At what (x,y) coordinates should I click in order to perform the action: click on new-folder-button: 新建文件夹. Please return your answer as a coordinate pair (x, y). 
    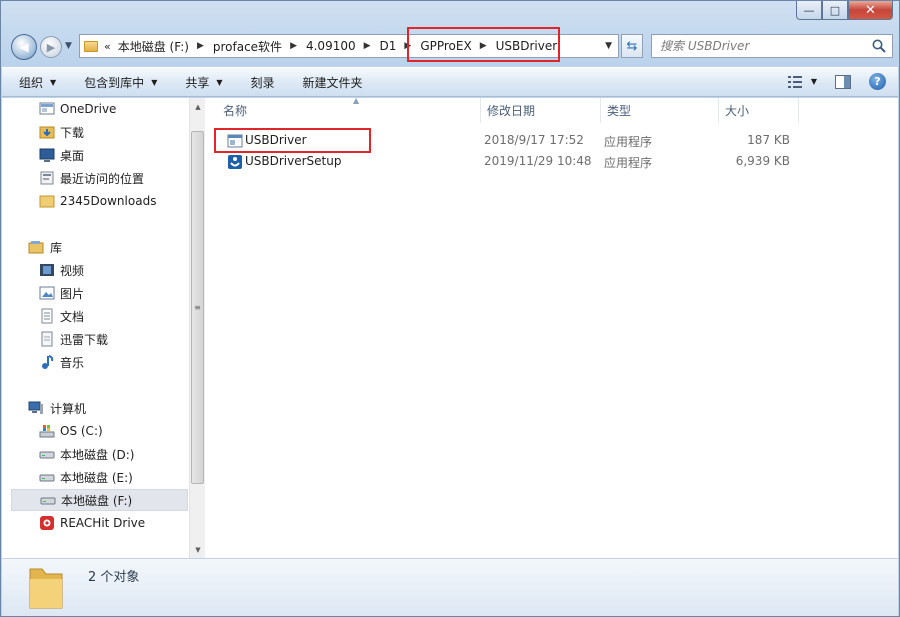
    Looking at the image, I should click on (333, 82).